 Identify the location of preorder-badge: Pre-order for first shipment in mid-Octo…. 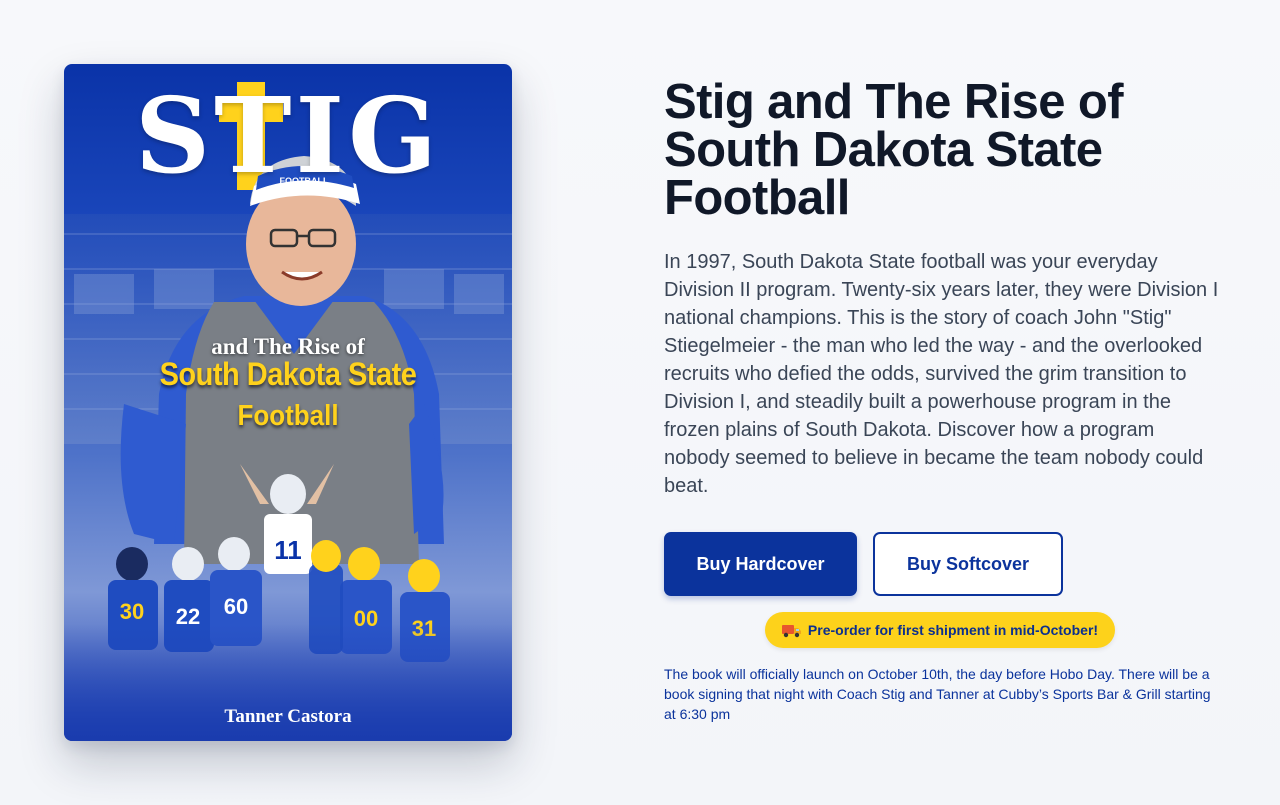
(940, 630).